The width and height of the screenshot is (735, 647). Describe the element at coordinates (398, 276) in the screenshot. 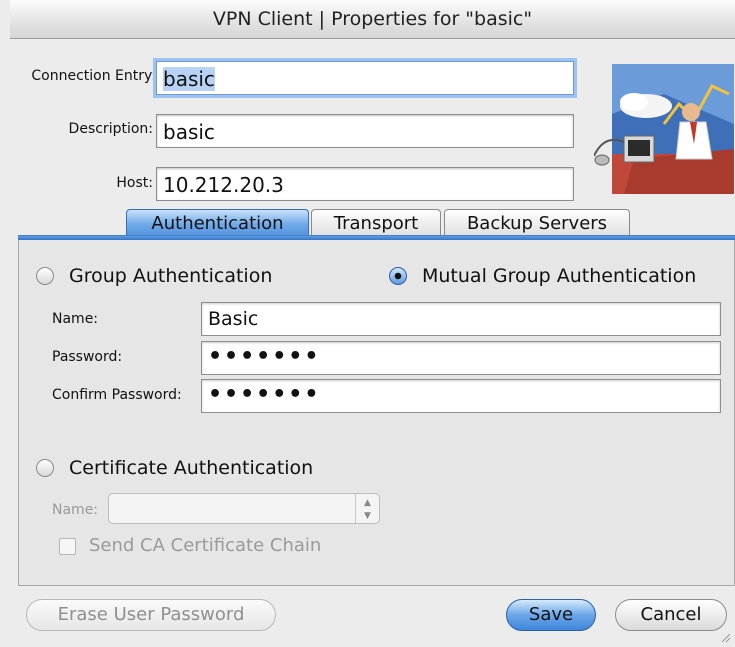

I see `mutual-group-auth-radio` at that location.